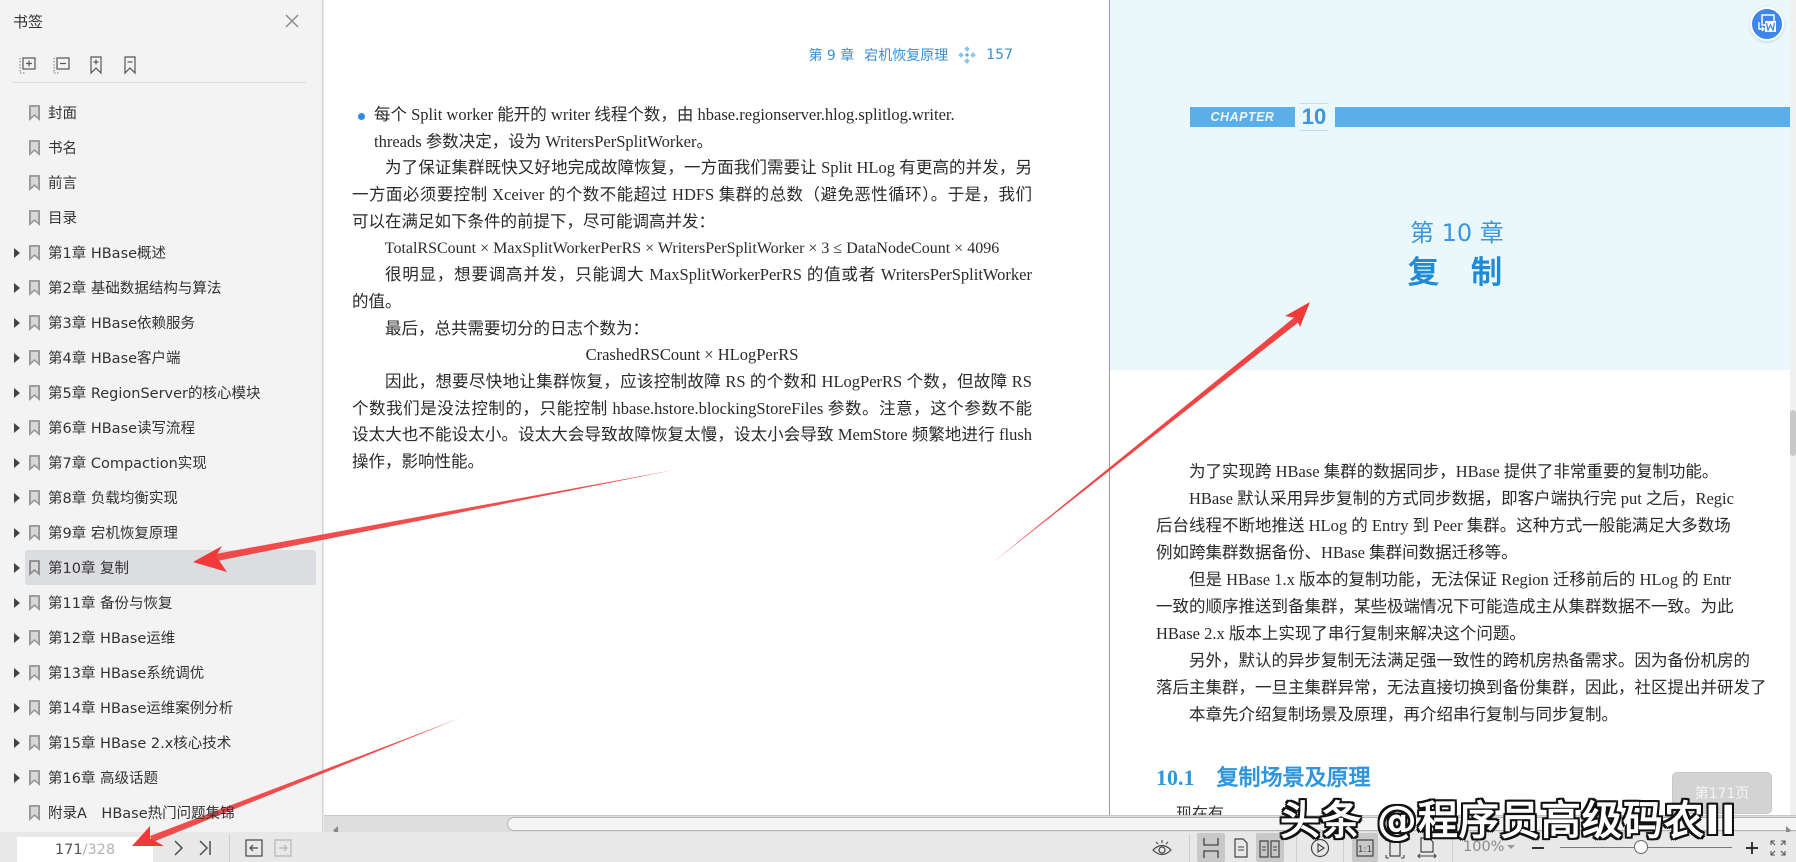 This screenshot has width=1796, height=862. I want to click on close-sidebar-button, so click(292, 21).